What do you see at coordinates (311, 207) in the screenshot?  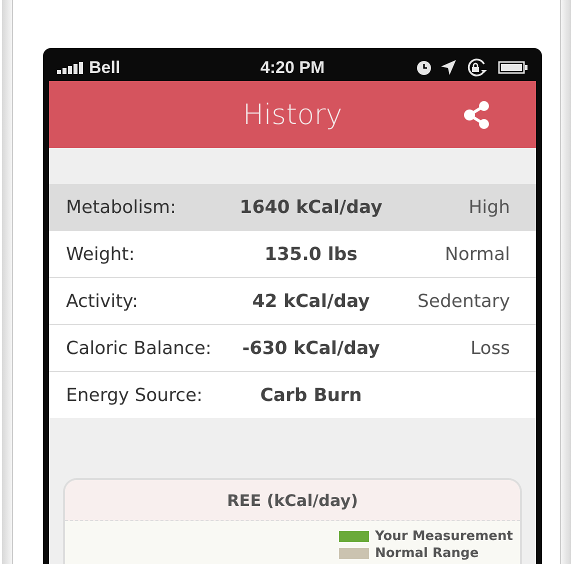 I see `row-value: 1640 kCal/day` at bounding box center [311, 207].